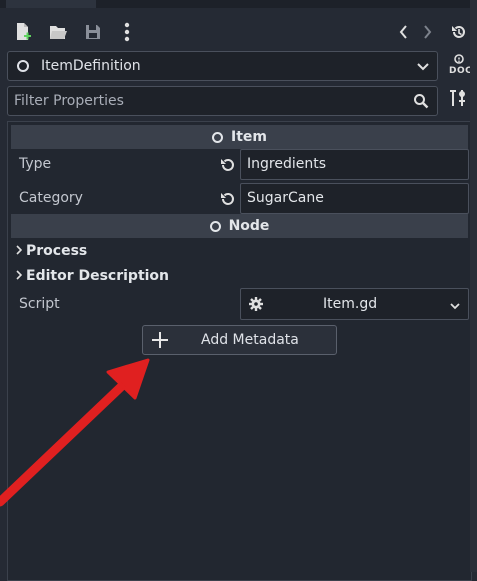  I want to click on folder-open-icon, so click(58, 32).